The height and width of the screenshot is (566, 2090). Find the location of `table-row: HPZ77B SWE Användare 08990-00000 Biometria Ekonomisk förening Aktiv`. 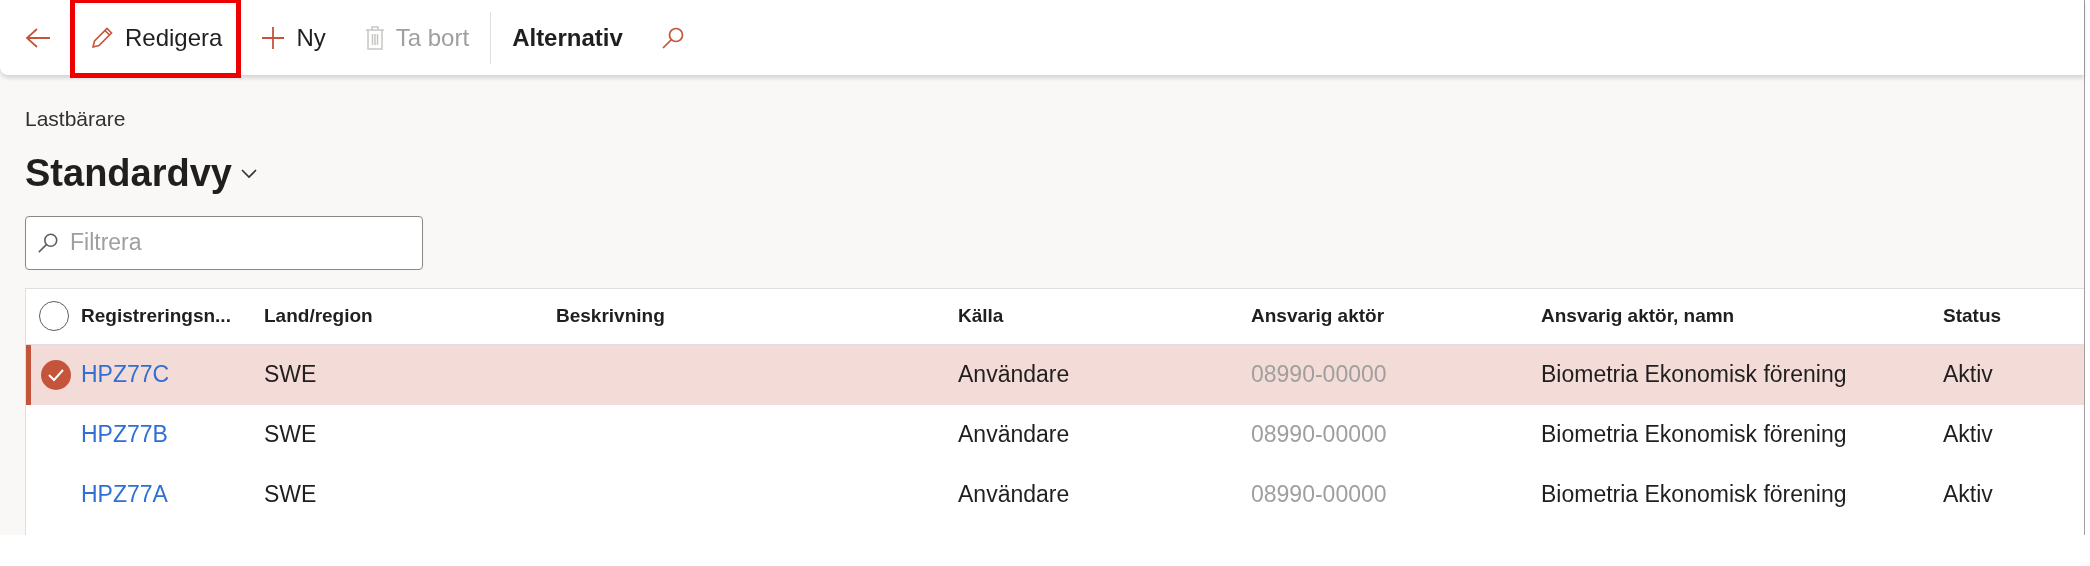

table-row: HPZ77B SWE Användare 08990-00000 Biometria Ekonomisk förening Aktiv is located at coordinates (1055, 434).